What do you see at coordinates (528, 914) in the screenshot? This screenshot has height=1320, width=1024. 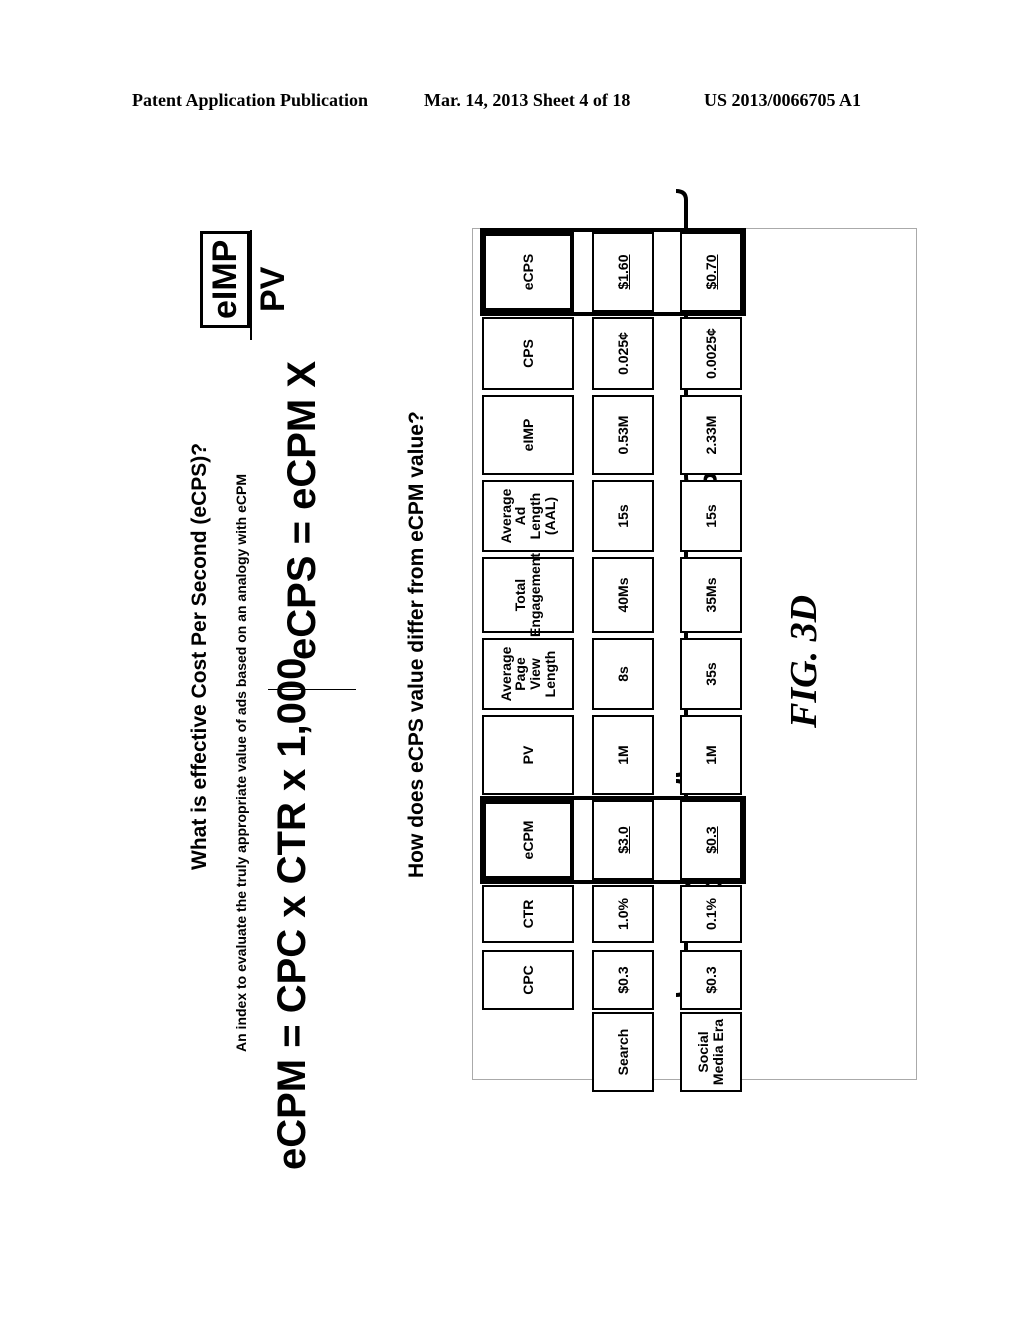 I see `column-header: CTR` at bounding box center [528, 914].